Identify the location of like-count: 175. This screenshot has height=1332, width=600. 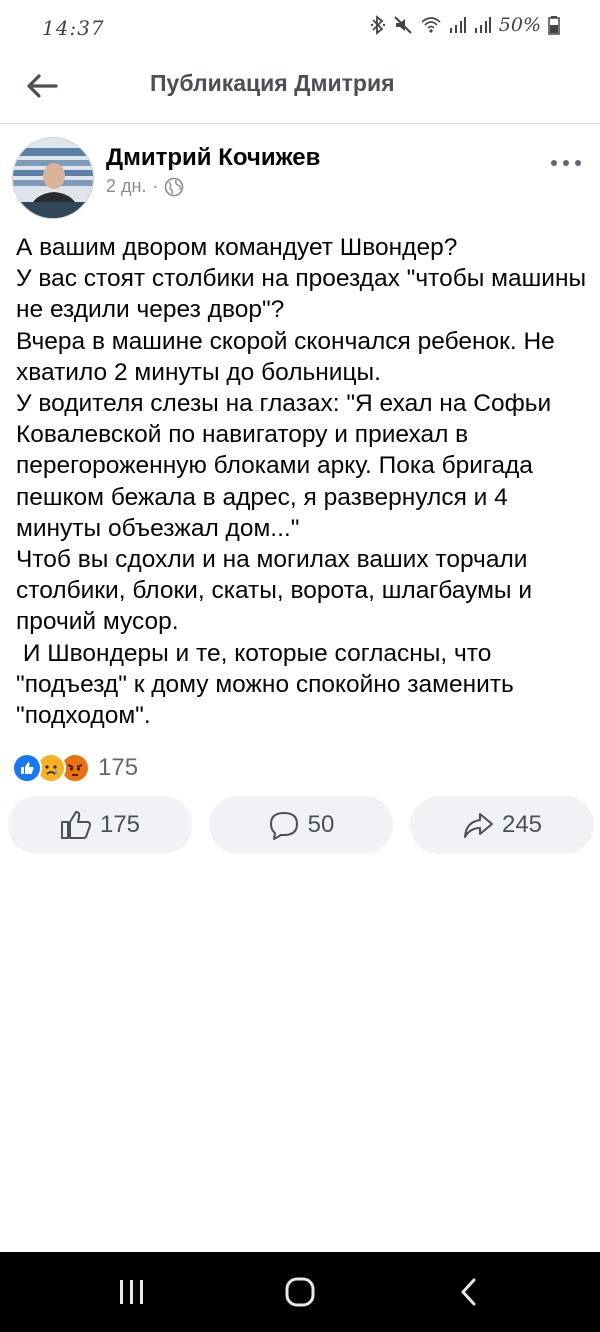
(120, 824).